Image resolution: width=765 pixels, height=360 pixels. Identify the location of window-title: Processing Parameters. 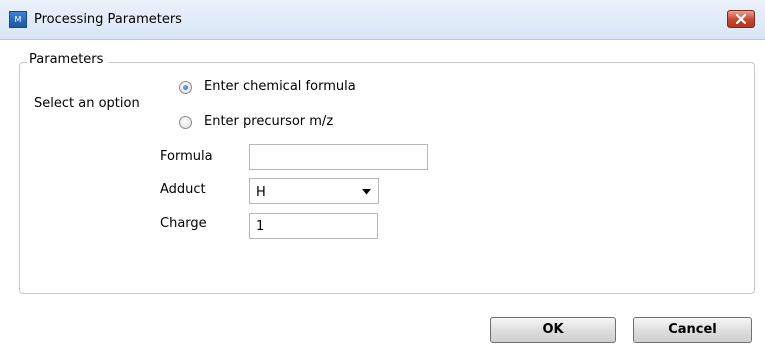
(108, 19).